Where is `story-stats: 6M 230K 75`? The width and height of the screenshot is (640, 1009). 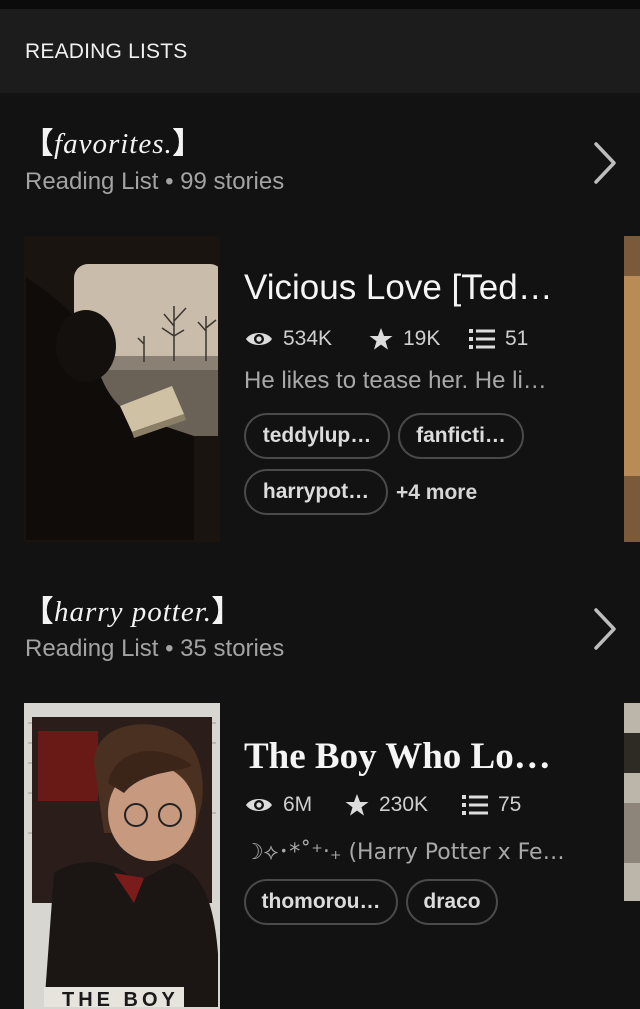
story-stats: 6M 230K 75 is located at coordinates (383, 805).